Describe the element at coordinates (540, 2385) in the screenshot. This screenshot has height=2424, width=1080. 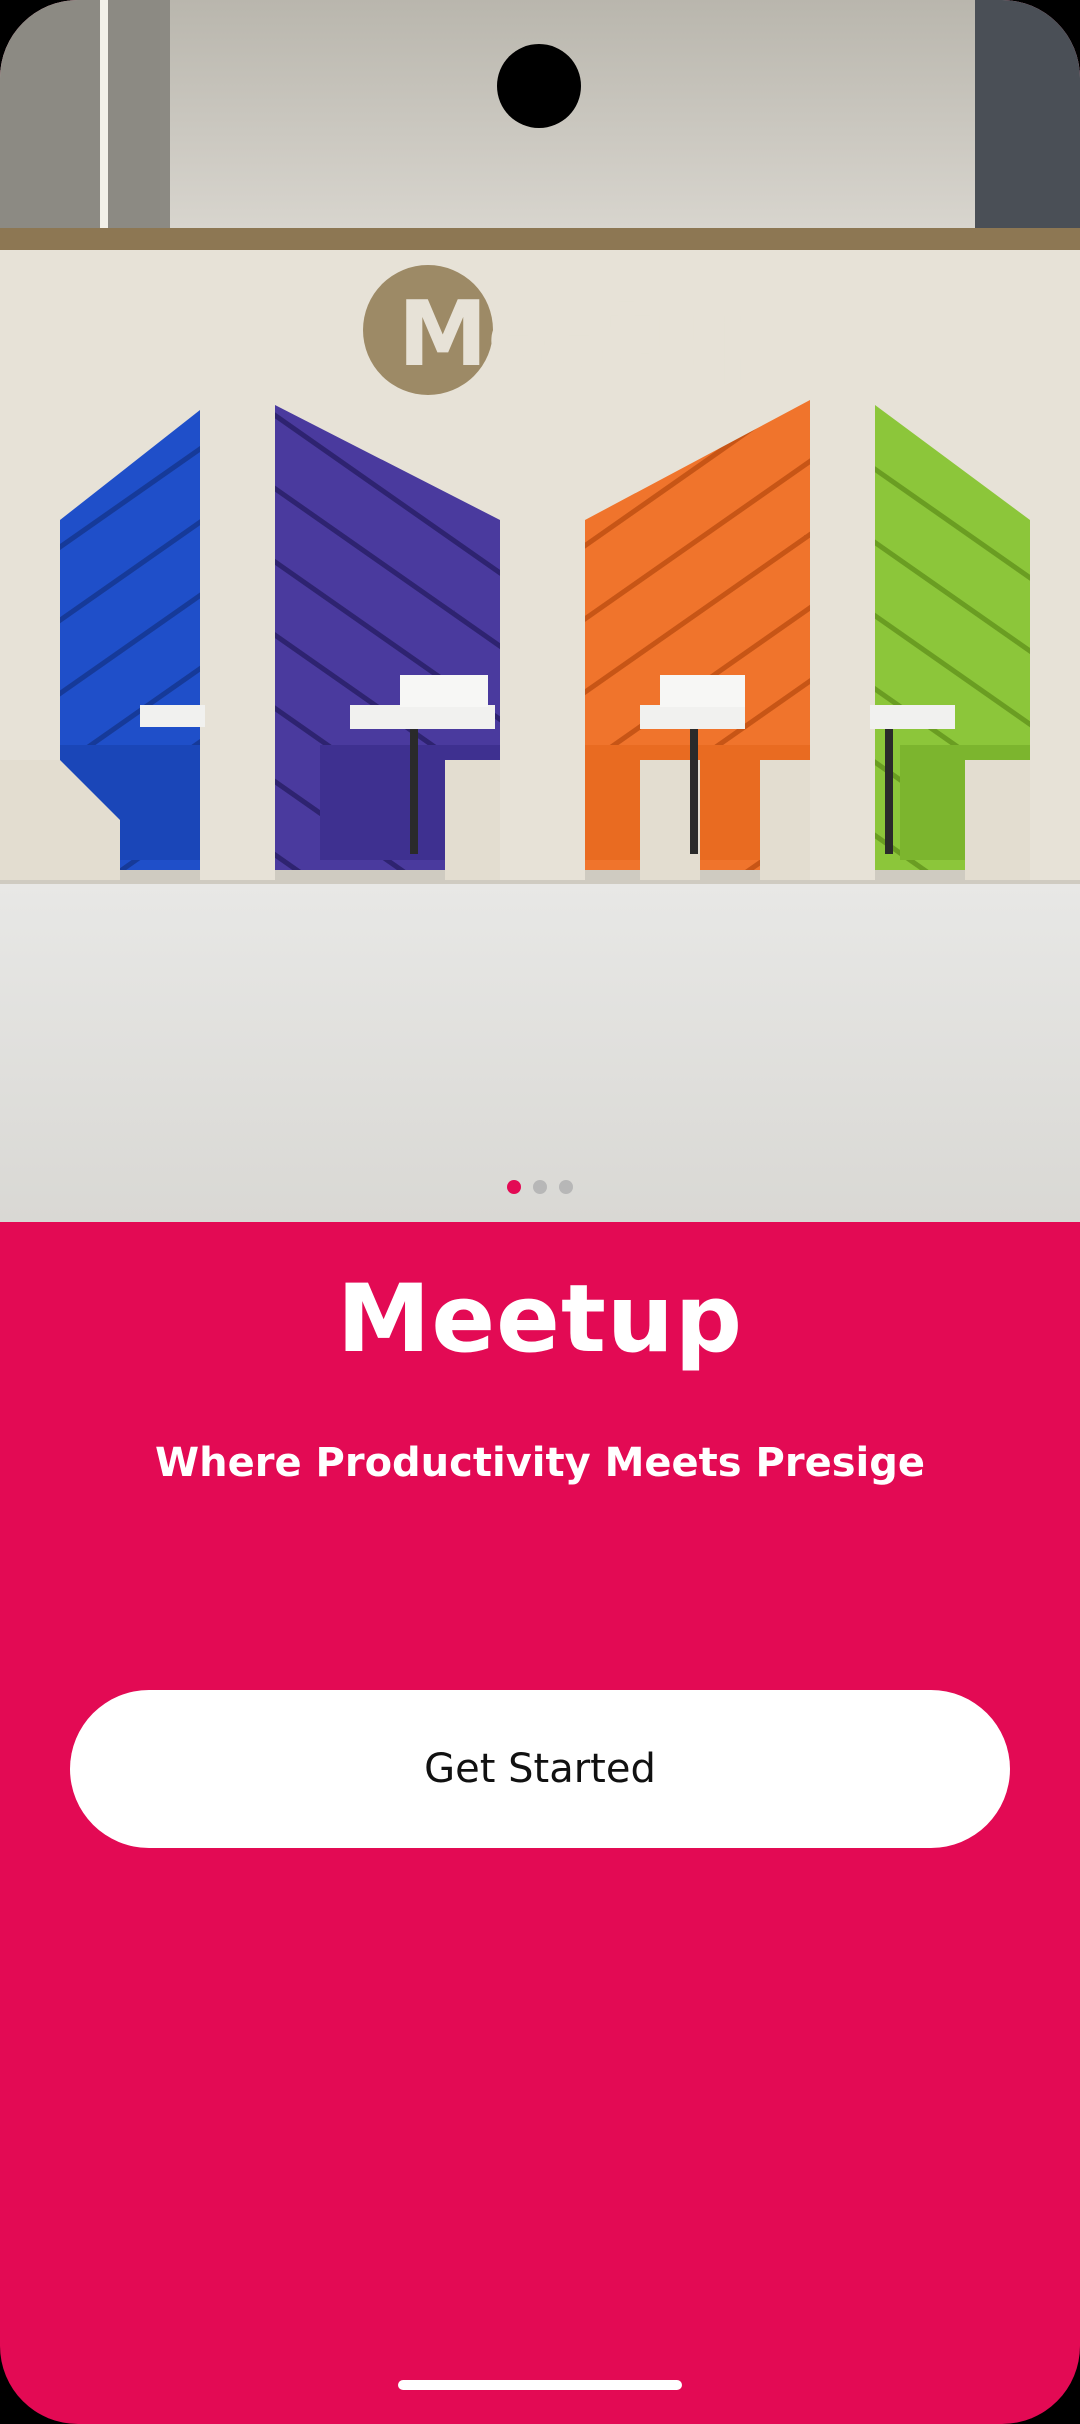
I see `home-indicator` at that location.